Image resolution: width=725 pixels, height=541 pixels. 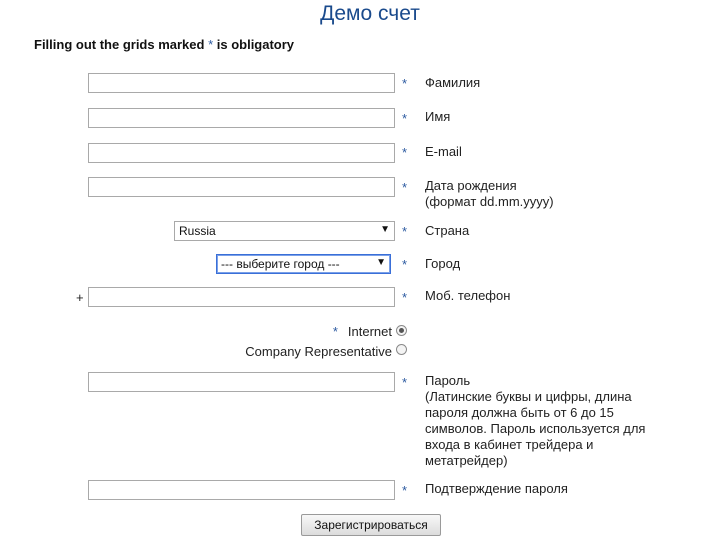 What do you see at coordinates (401, 349) in the screenshot?
I see `company-representative-radio` at bounding box center [401, 349].